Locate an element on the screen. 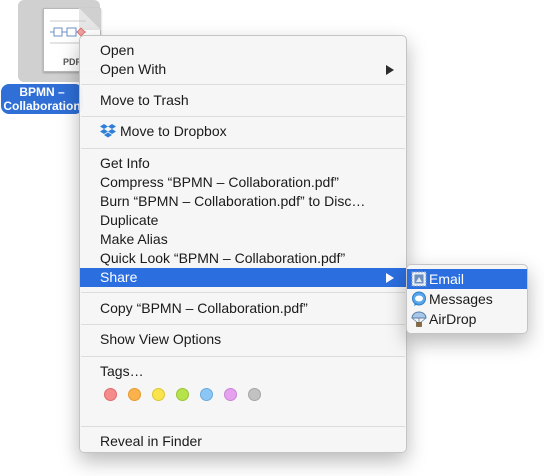 The height and width of the screenshot is (476, 544). menu-item-label: Copy “BPMN – Collaboration.pdf” is located at coordinates (204, 308).